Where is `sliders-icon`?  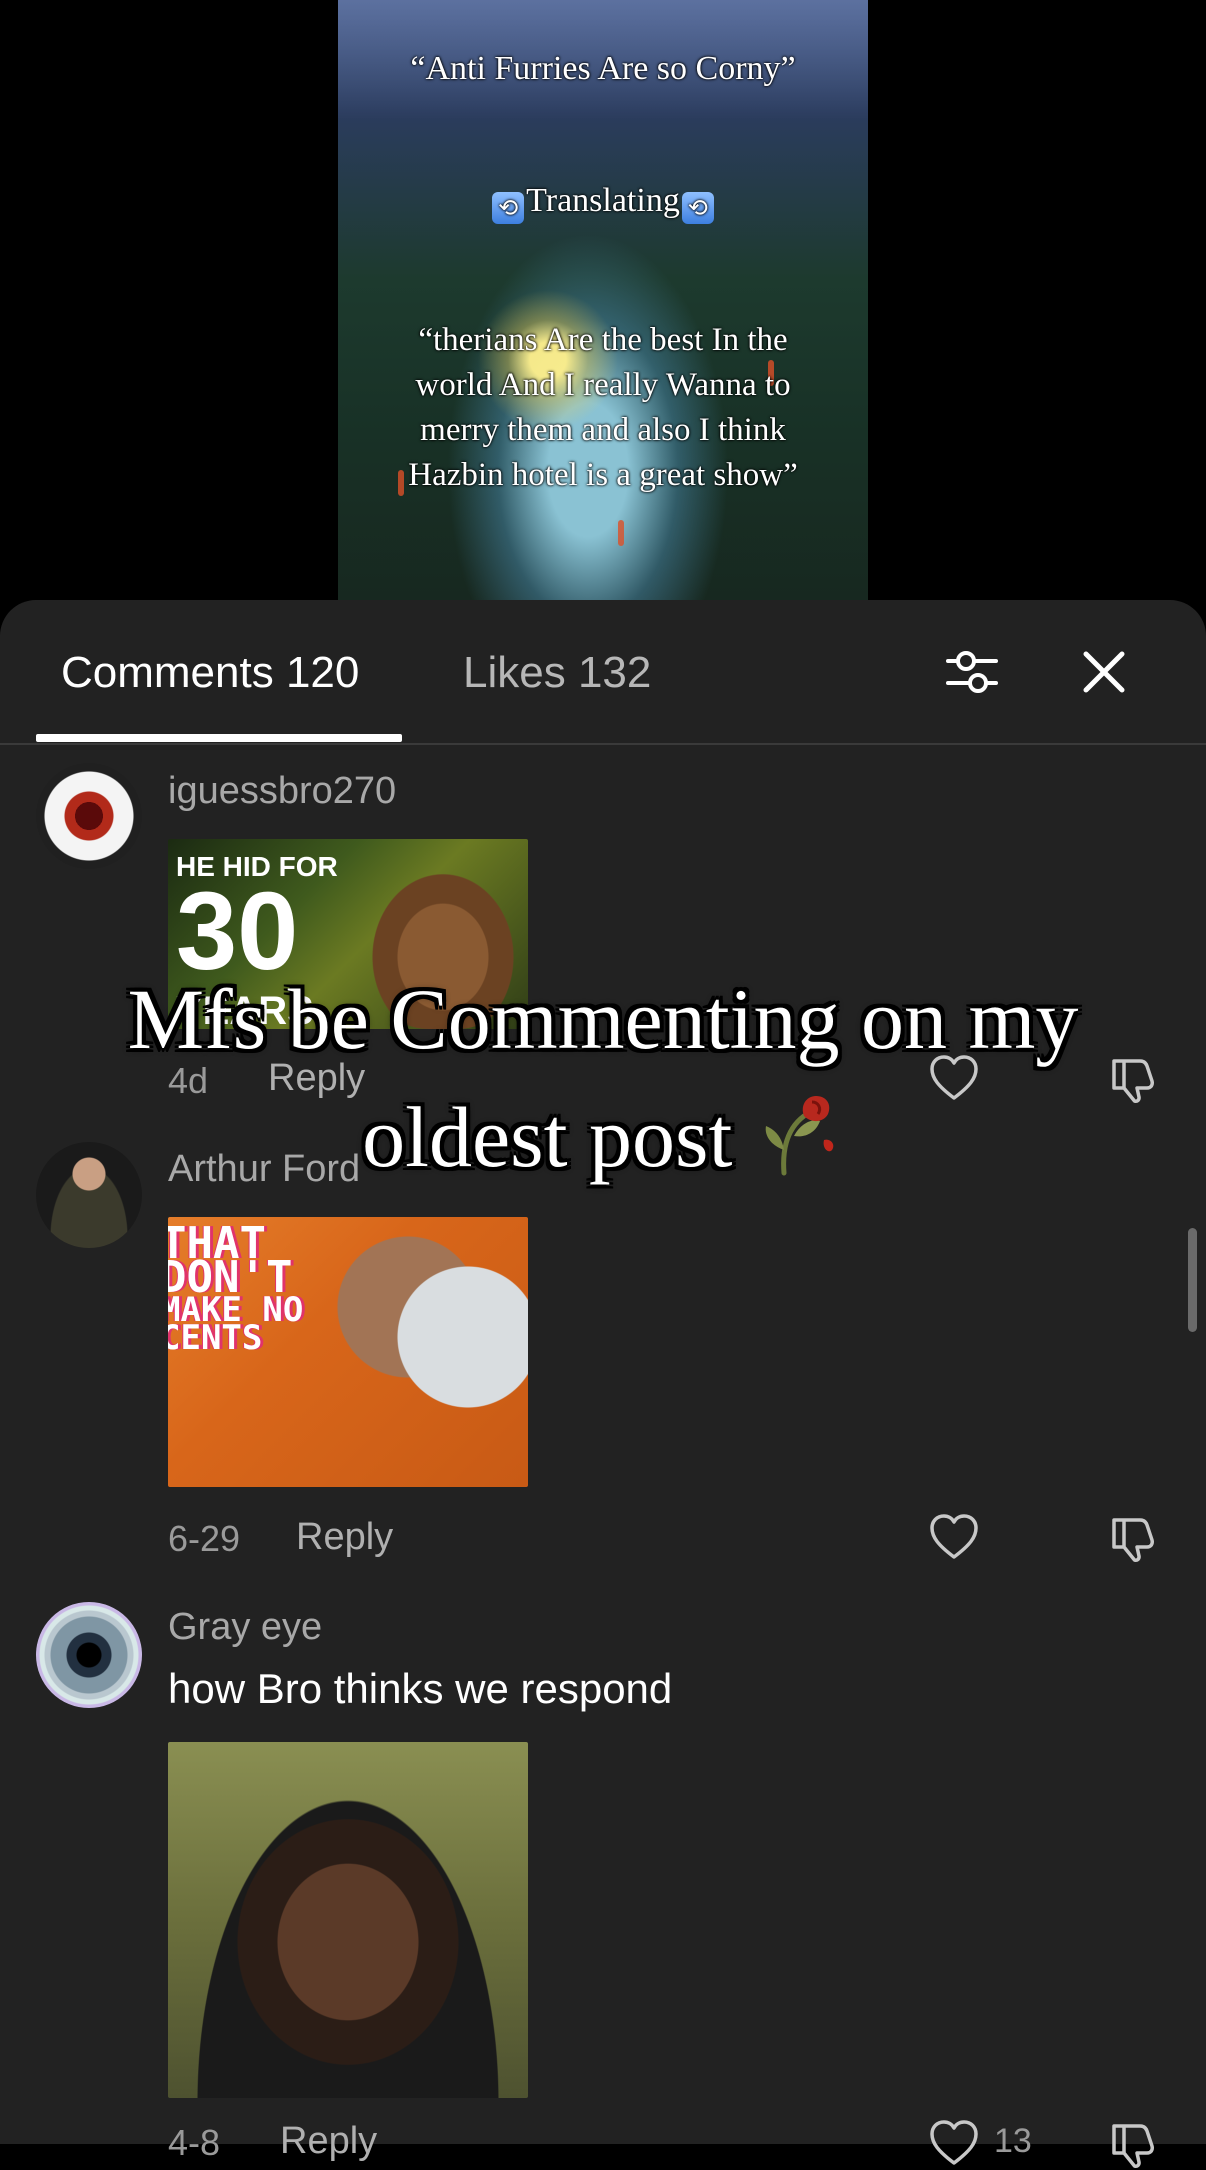 sliders-icon is located at coordinates (972, 672).